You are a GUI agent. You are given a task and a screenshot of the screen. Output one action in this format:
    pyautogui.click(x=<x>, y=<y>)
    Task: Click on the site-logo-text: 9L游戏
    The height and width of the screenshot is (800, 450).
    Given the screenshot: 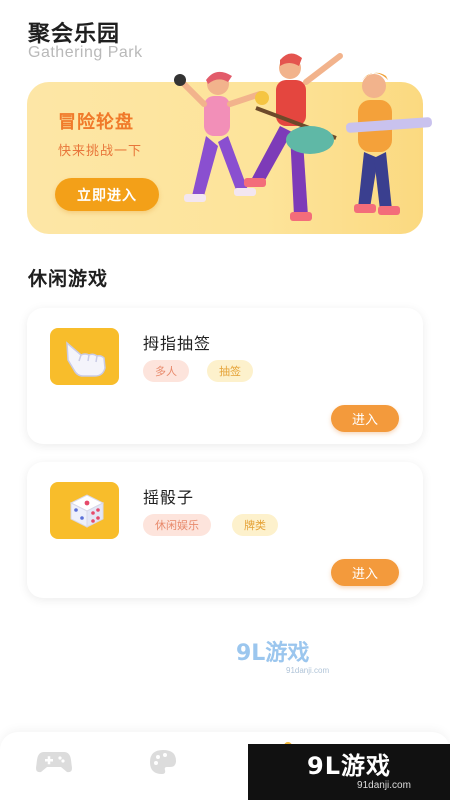 What is the action you would take?
    pyautogui.click(x=349, y=766)
    